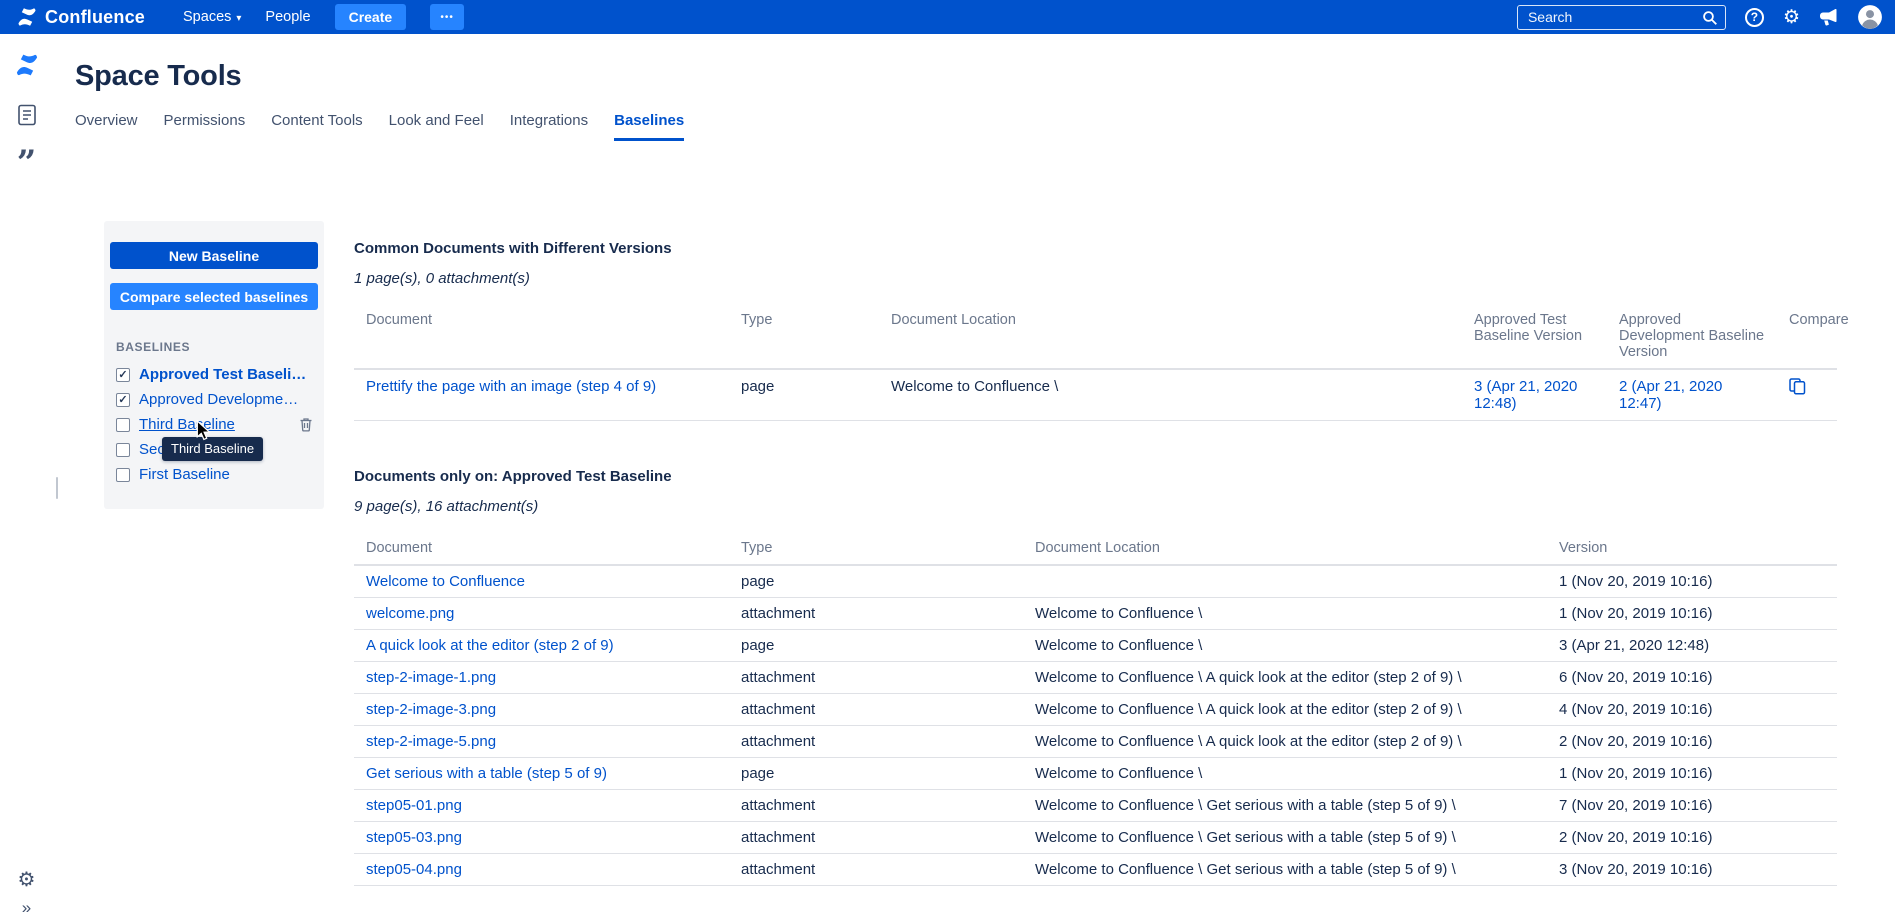 This screenshot has height=918, width=1895. Describe the element at coordinates (1791, 17) in the screenshot. I see `gear-icon: ⚙` at that location.